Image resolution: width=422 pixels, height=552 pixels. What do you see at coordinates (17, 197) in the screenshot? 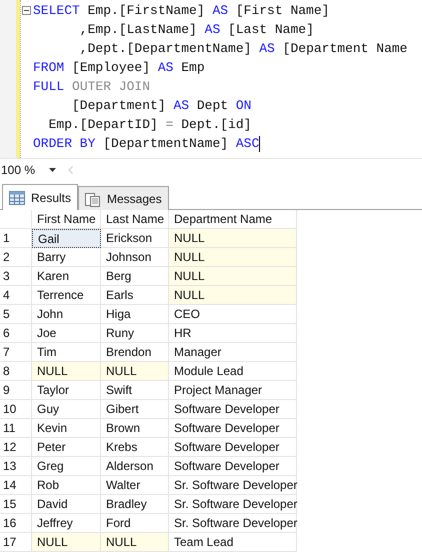
I see `grid-icon` at bounding box center [17, 197].